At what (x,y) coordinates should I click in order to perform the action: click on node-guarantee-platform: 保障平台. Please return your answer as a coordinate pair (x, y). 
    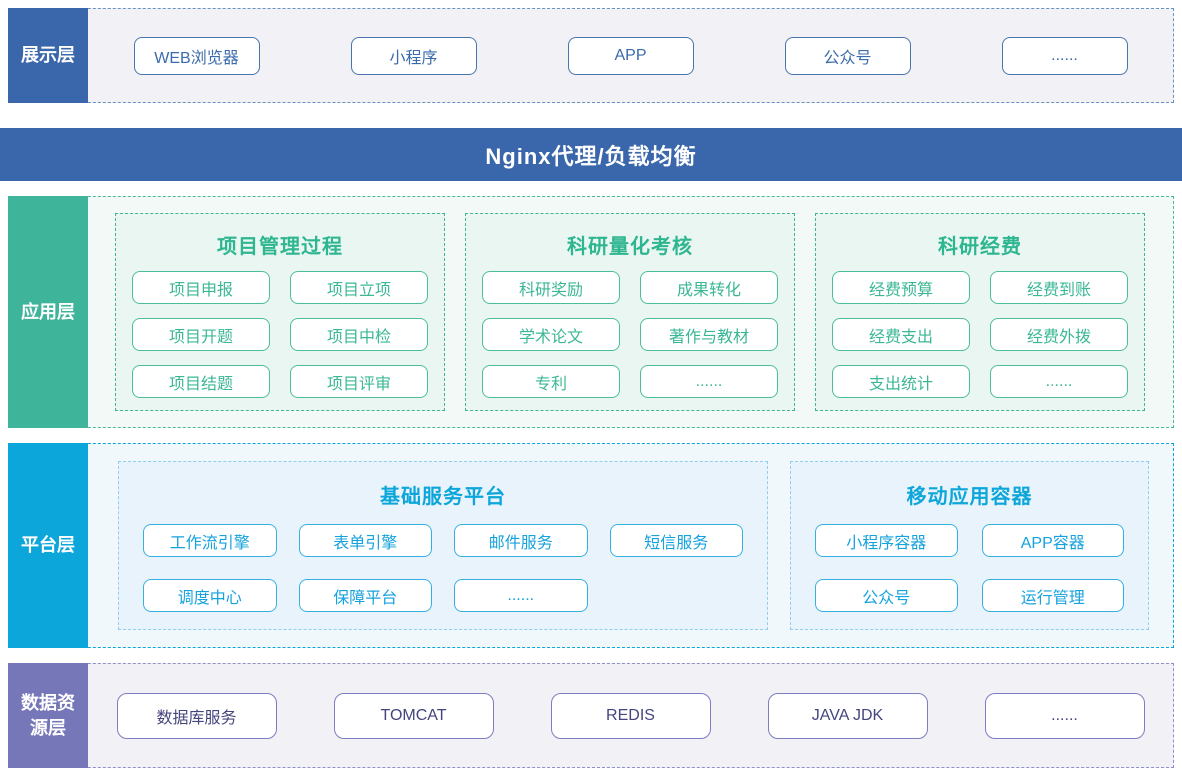
    Looking at the image, I should click on (365, 595).